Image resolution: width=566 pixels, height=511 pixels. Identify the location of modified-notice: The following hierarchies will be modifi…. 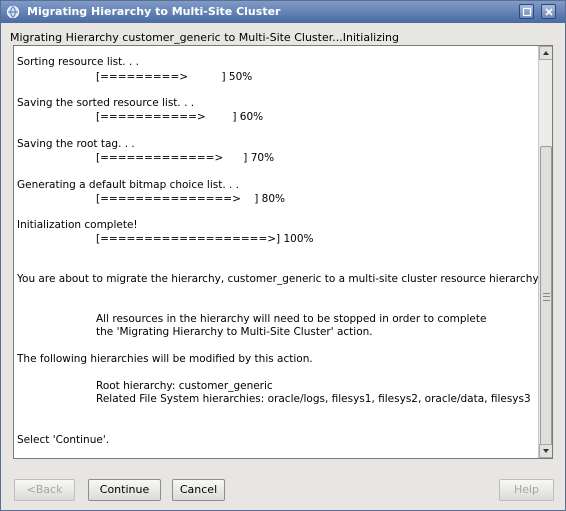
(165, 359).